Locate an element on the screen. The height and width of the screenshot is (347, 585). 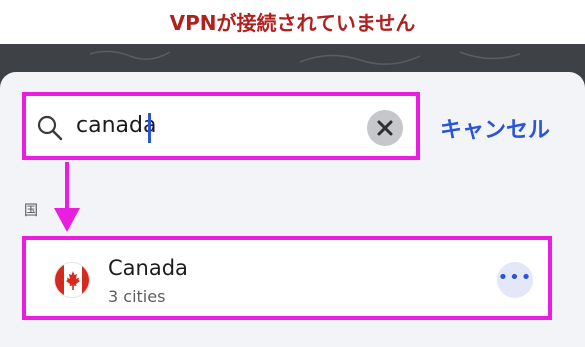
cancel-button: キャンセル is located at coordinates (495, 128).